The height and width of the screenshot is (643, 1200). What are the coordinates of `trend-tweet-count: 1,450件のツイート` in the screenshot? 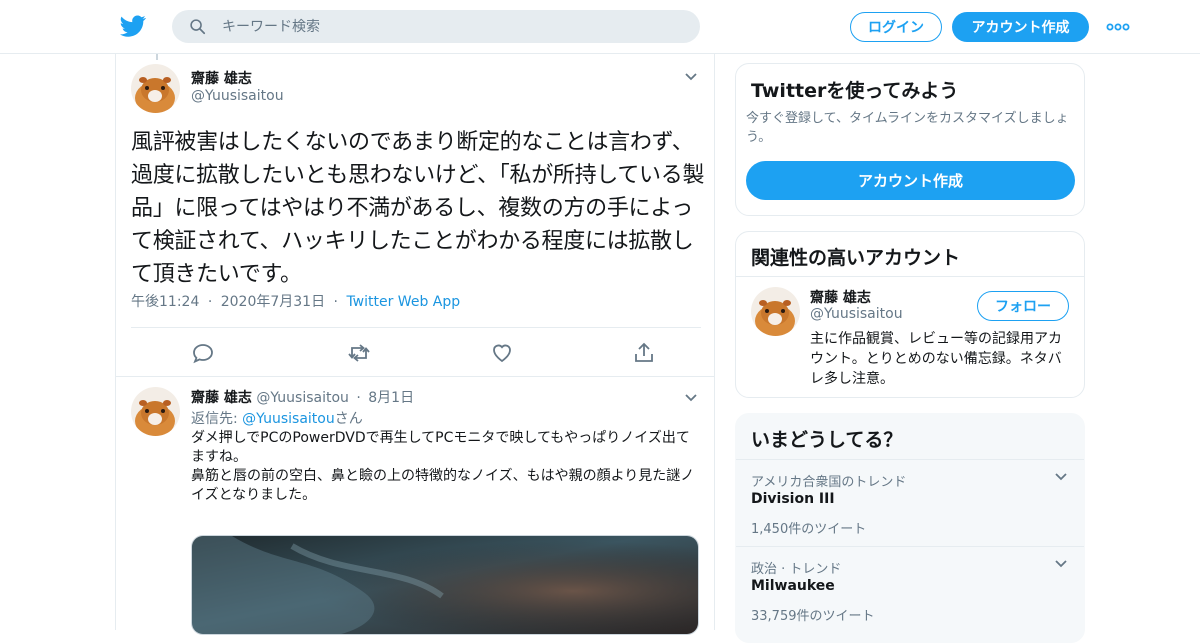 It's located at (809, 529).